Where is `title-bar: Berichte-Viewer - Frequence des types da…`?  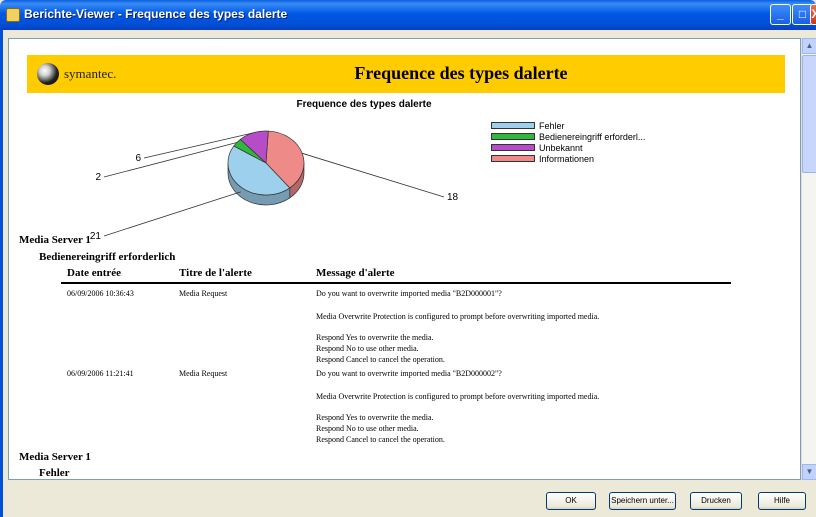 title-bar: Berichte-Viewer - Frequence des types da… is located at coordinates (408, 15).